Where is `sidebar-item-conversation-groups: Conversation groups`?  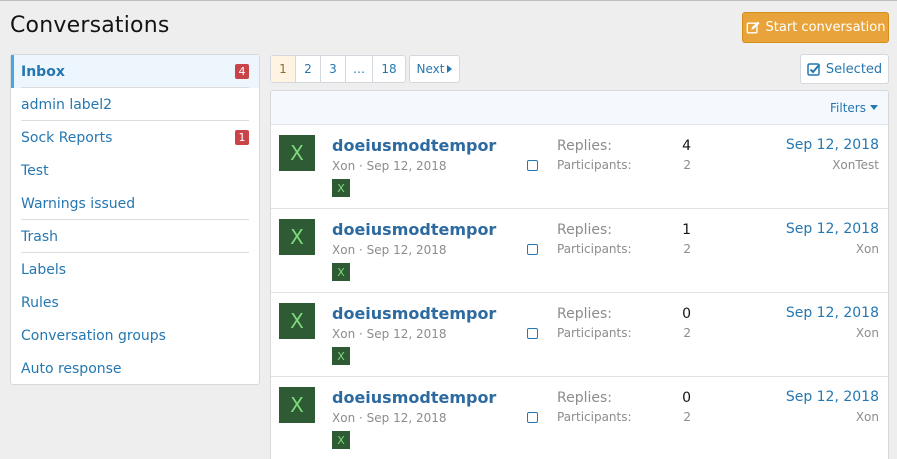
sidebar-item-conversation-groups: Conversation groups is located at coordinates (135, 335).